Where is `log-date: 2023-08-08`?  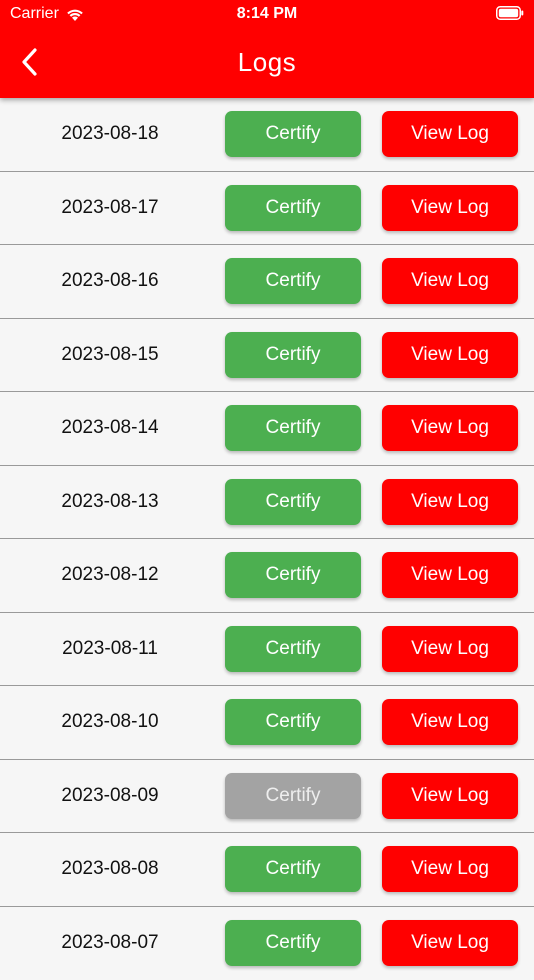 log-date: 2023-08-08 is located at coordinates (110, 869).